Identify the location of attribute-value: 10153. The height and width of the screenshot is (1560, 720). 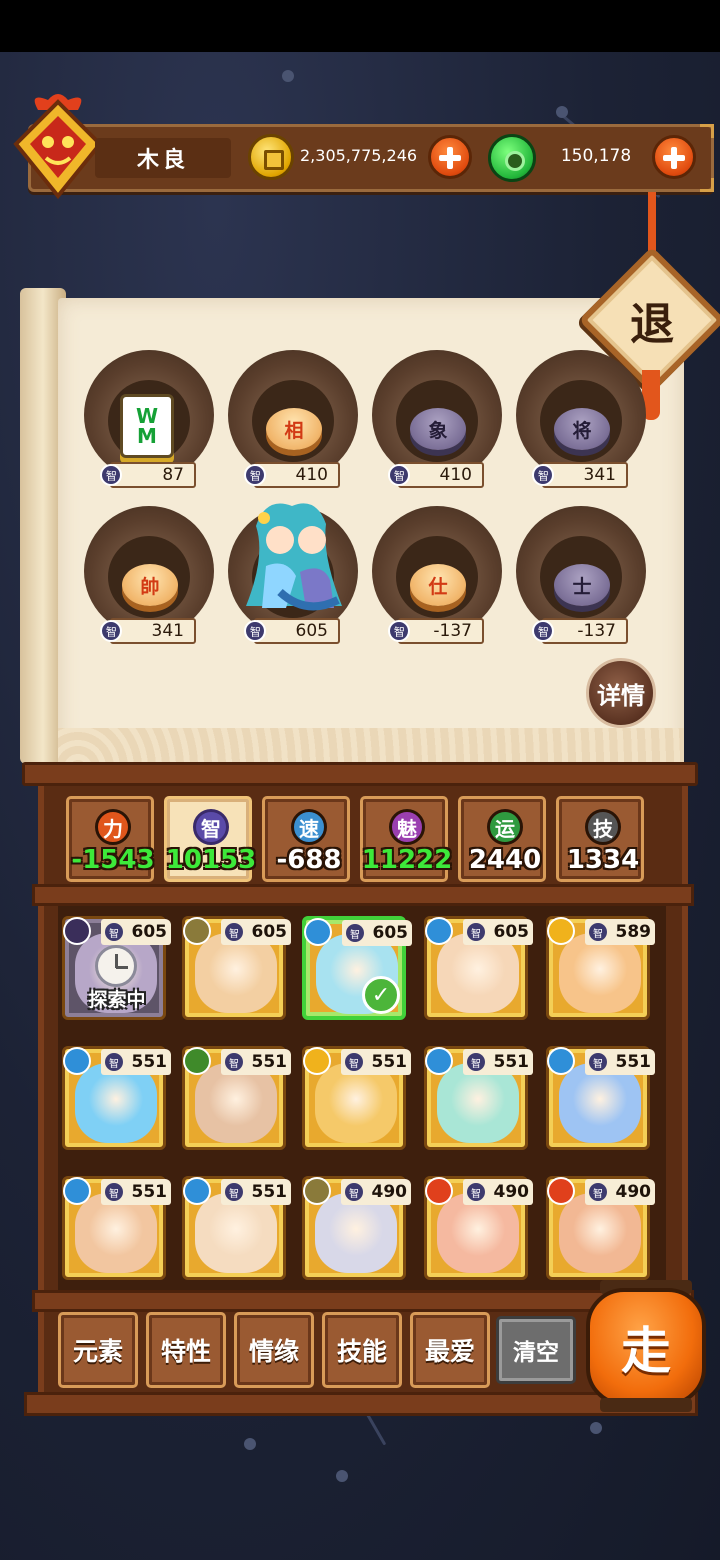
(211, 860).